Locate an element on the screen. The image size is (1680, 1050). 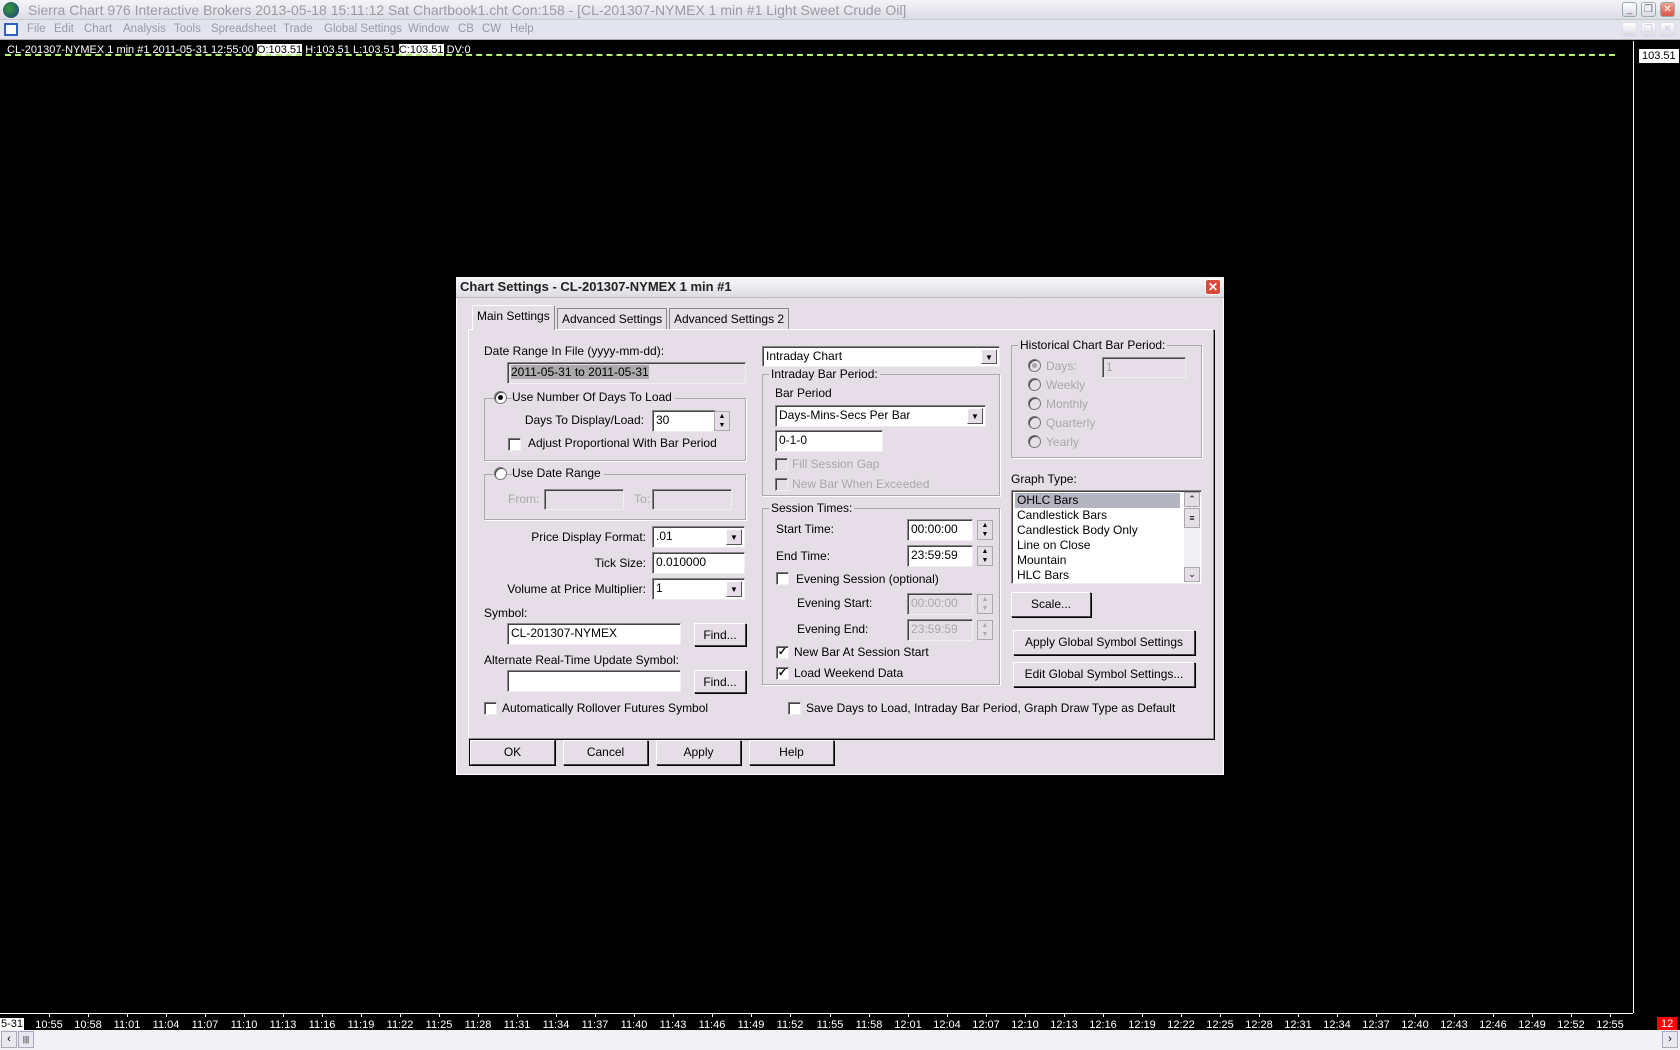
child-restore-icon: ❐ is located at coordinates (1648, 29).